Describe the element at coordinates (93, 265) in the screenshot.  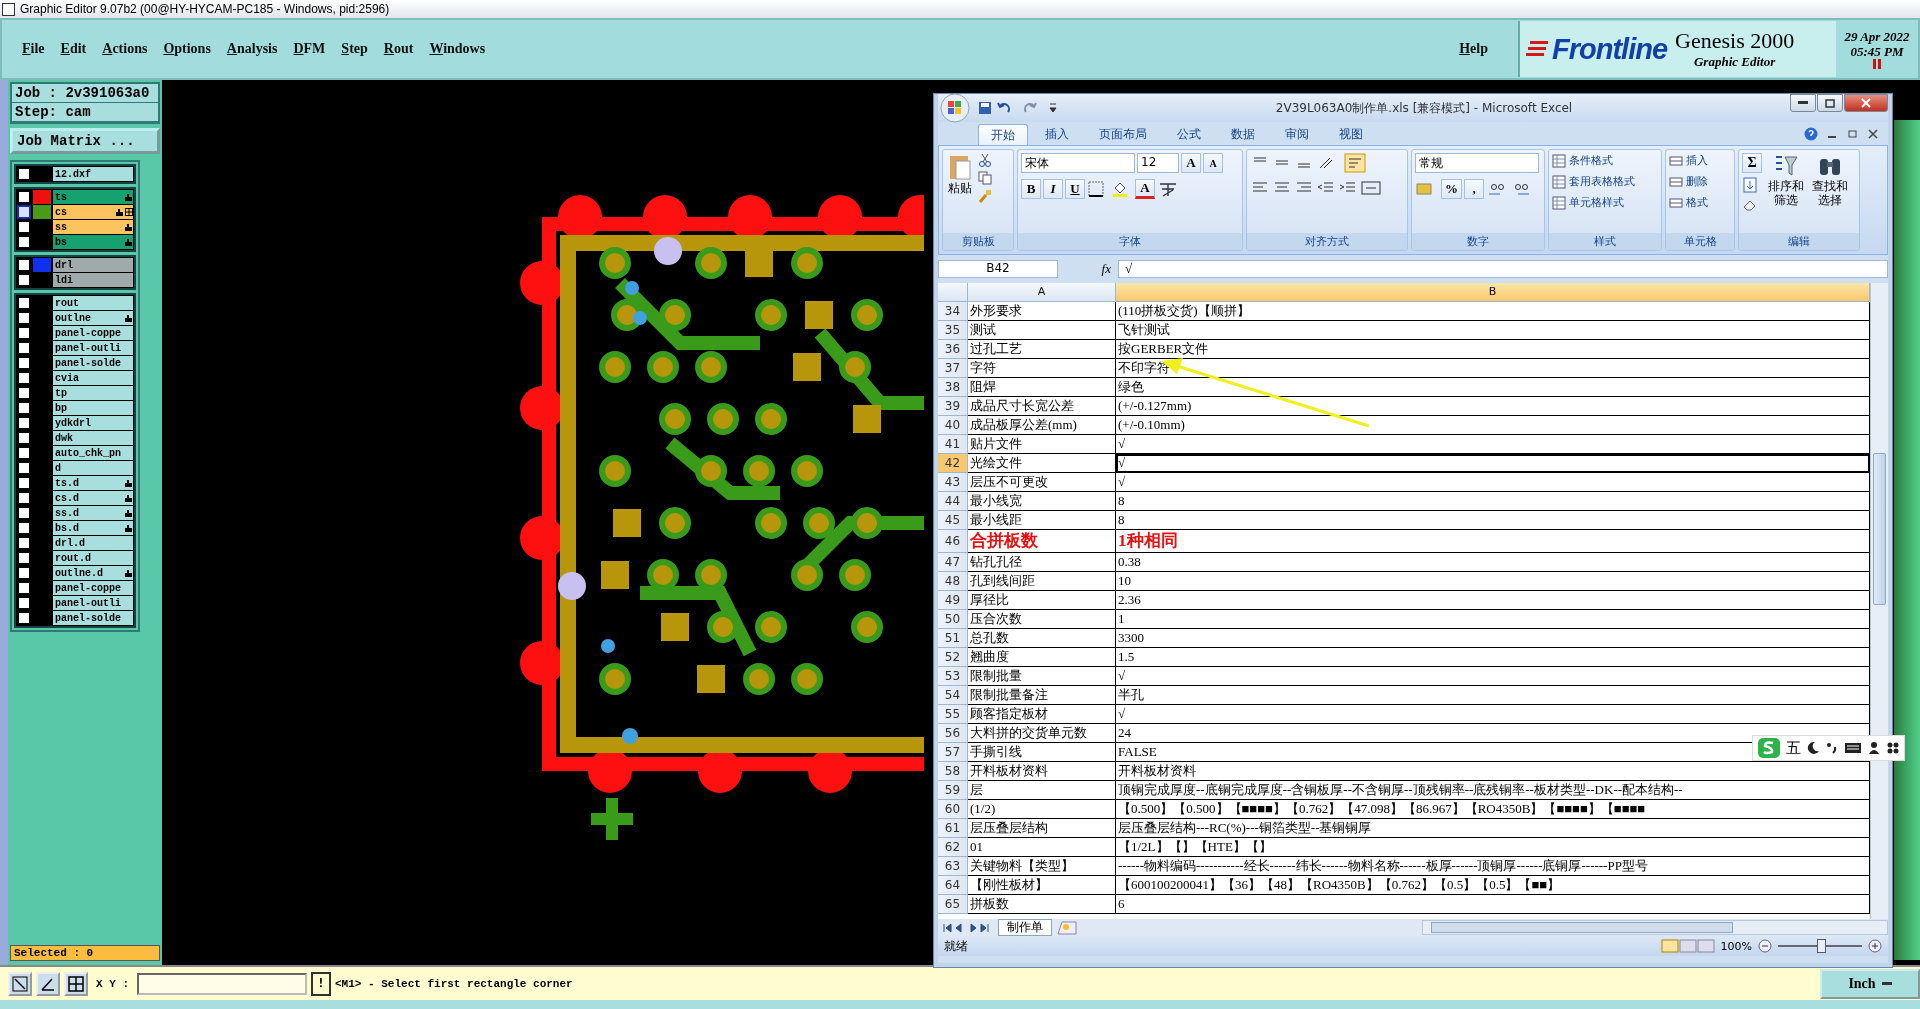
I see `layer-item: drl` at that location.